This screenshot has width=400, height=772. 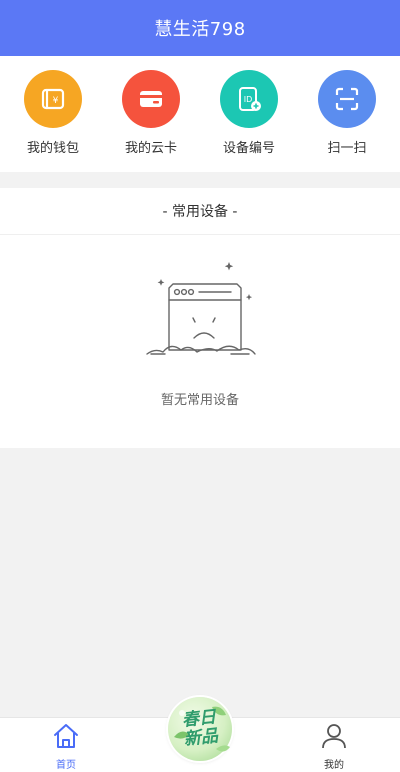 I want to click on wallet-button: ¥ 我的钱包, so click(x=53, y=113).